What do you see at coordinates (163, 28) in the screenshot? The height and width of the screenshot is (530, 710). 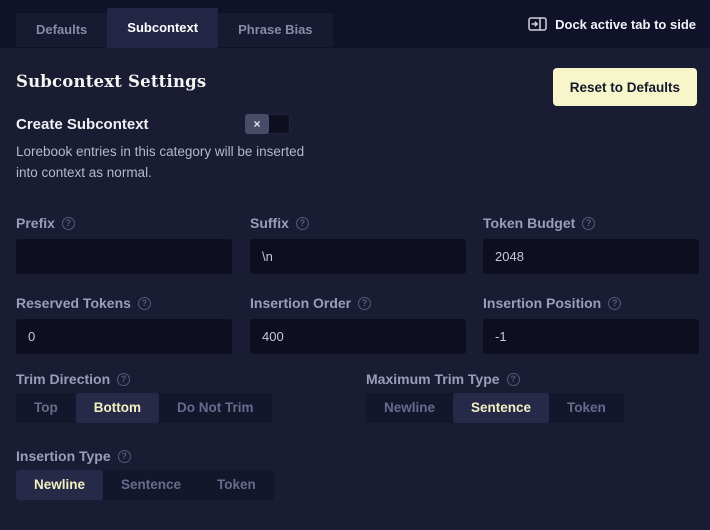 I see `tab-subcontext: Subcontext` at bounding box center [163, 28].